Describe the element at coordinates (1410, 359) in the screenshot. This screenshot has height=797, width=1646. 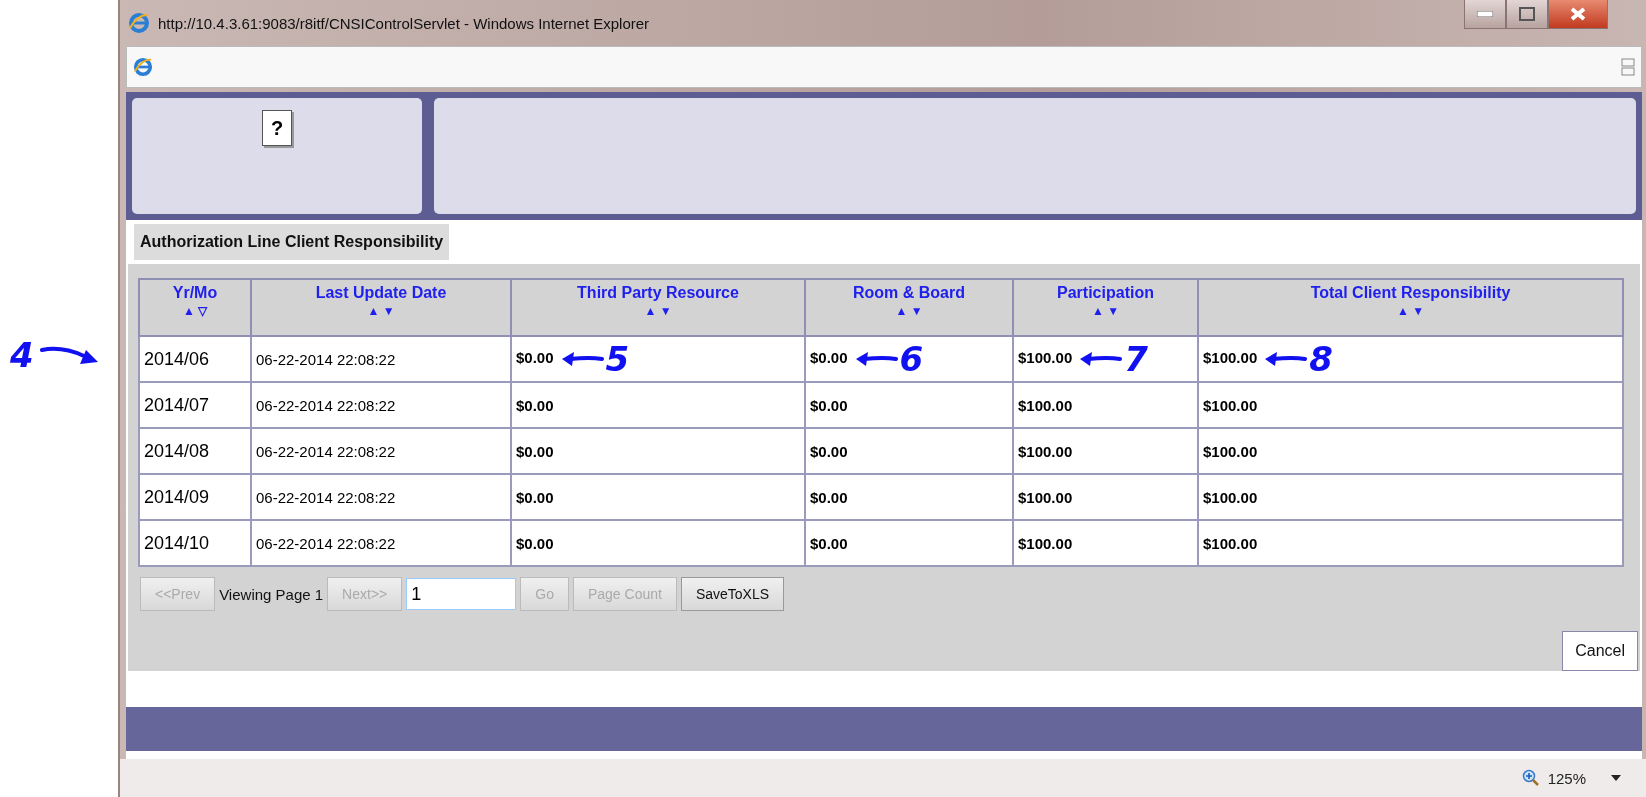
I see `table-cell: $100.00 8` at that location.